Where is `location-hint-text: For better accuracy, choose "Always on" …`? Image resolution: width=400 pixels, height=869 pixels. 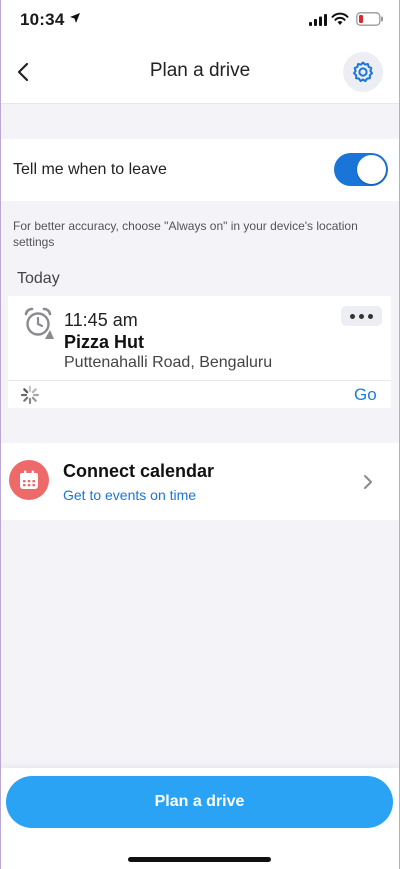 location-hint-text: For better accuracy, choose "Always on" … is located at coordinates (185, 234).